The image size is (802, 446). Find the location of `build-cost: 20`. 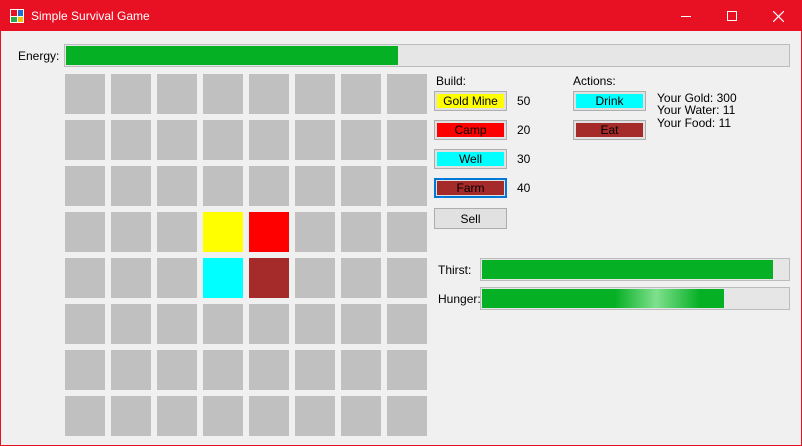

build-cost: 20 is located at coordinates (524, 130).